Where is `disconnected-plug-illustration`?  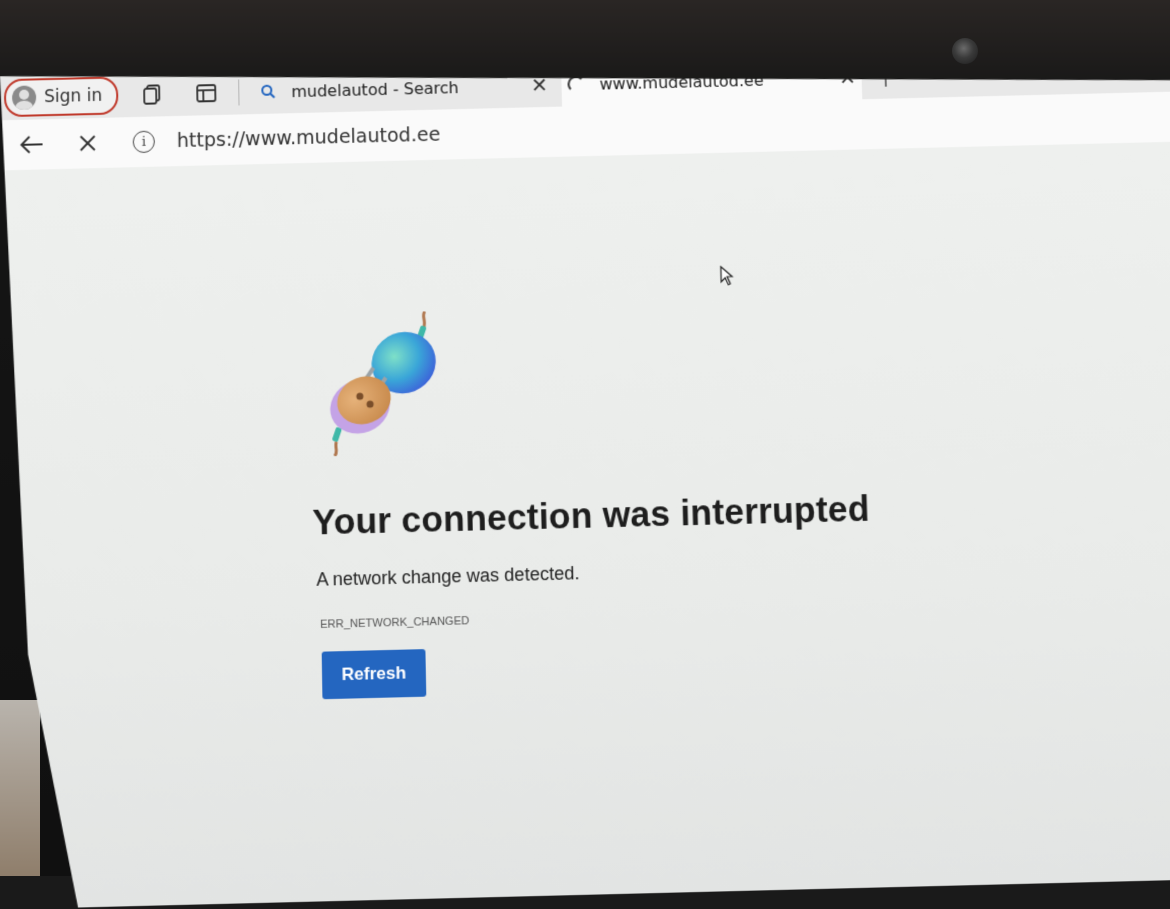 disconnected-plug-illustration is located at coordinates (384, 383).